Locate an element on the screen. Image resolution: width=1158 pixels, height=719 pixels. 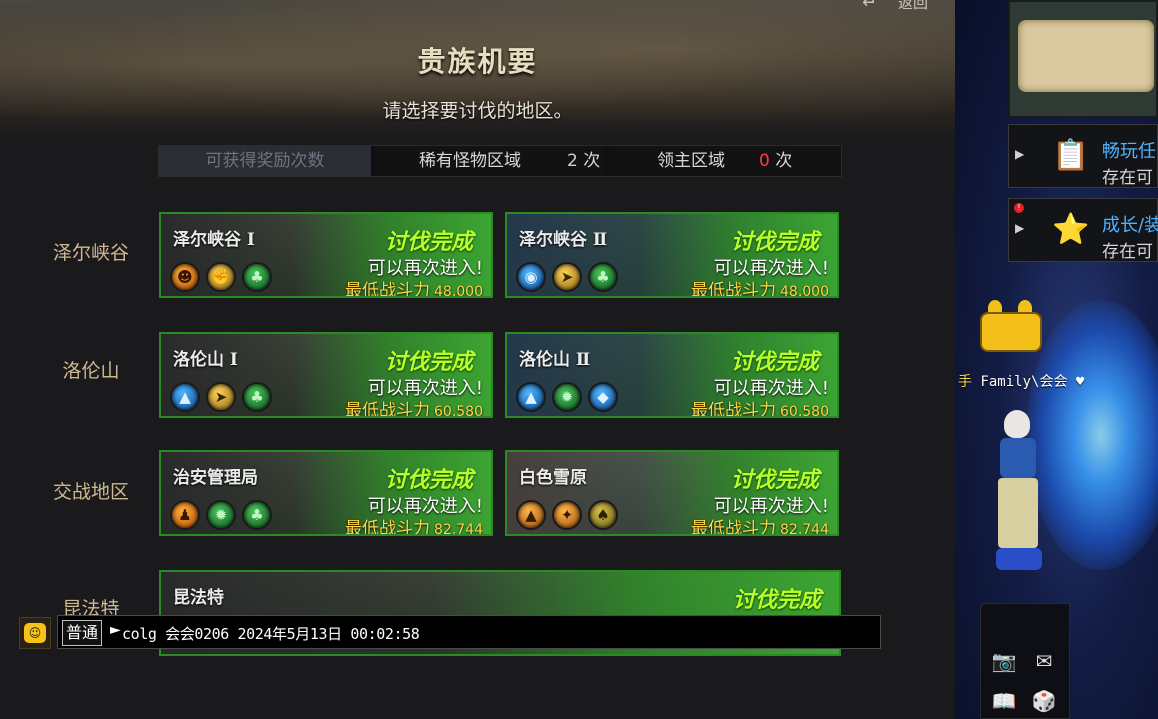
quest-tracker-item: ! ▶ ⭐ 成长/装 存在可 is located at coordinates (1083, 230).